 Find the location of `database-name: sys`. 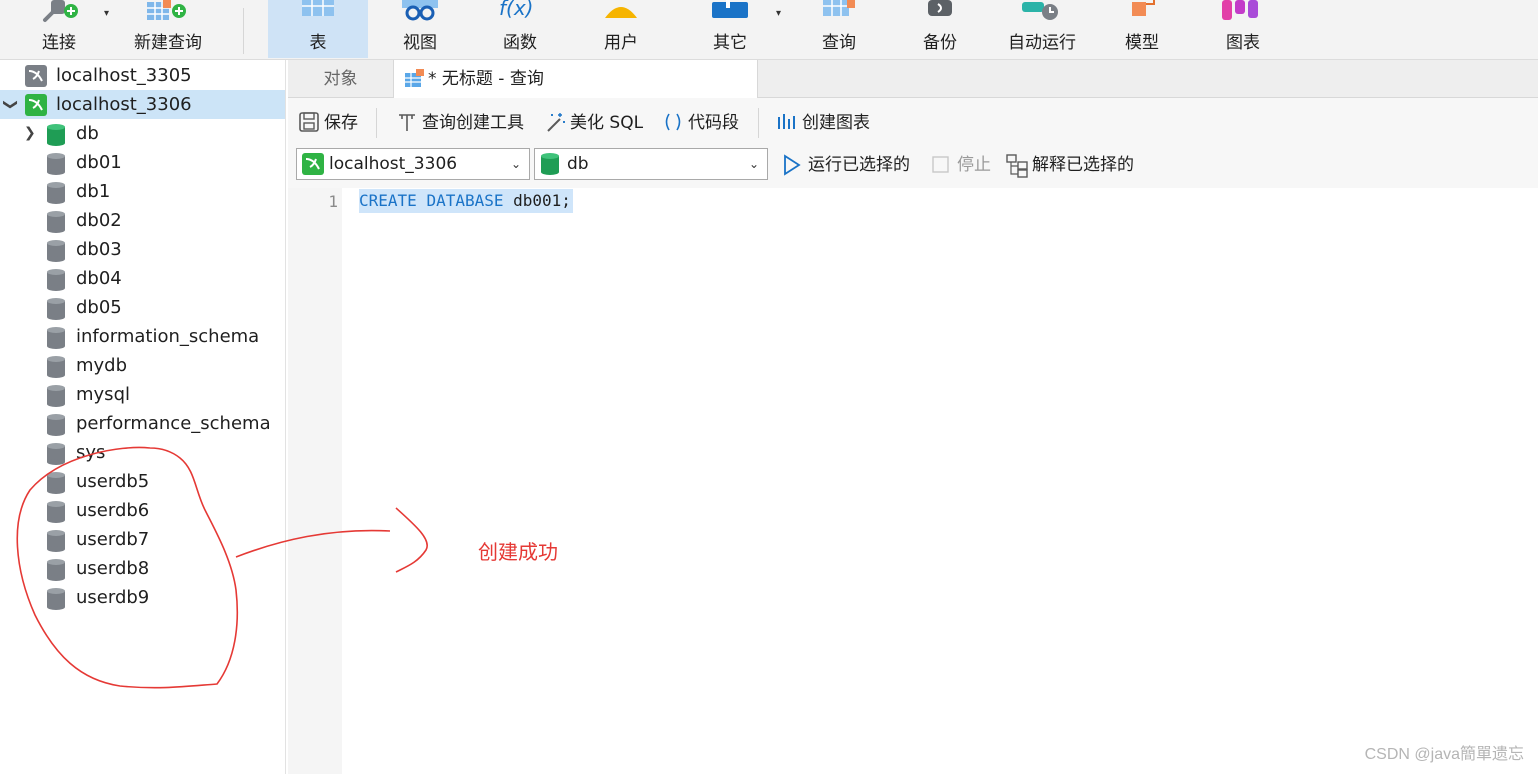

database-name: sys is located at coordinates (91, 452).